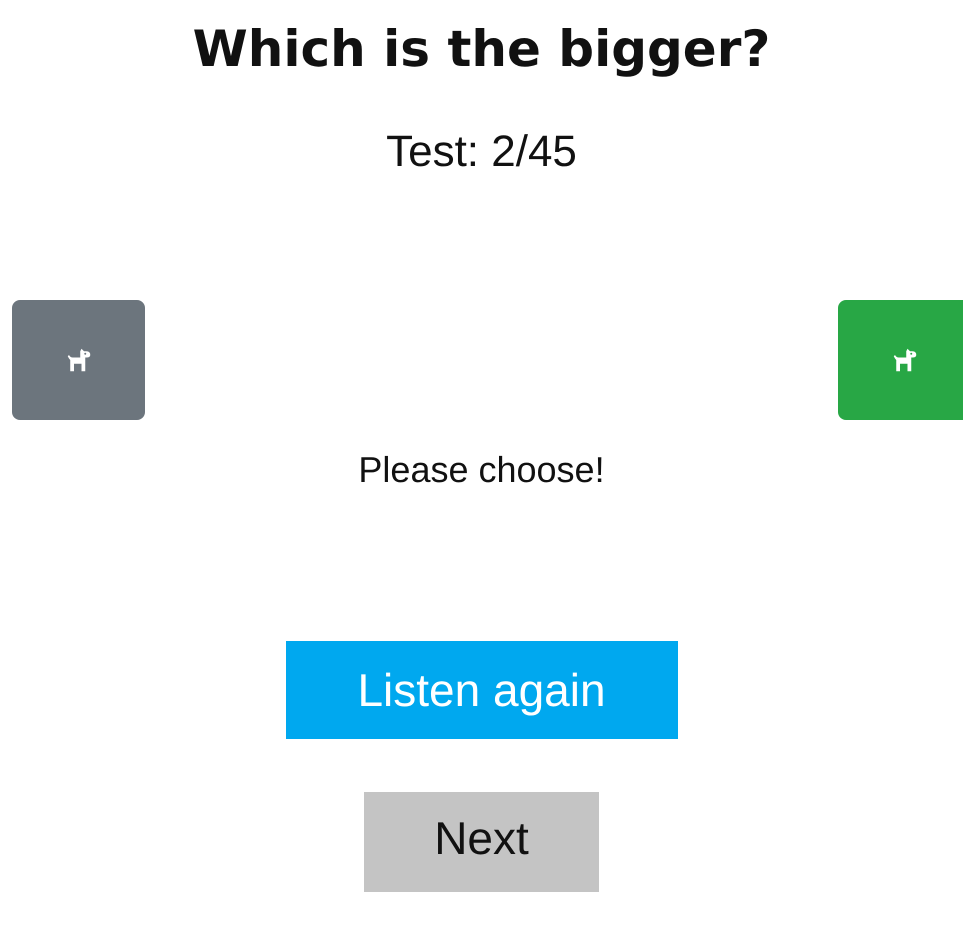  I want to click on next-button: Next, so click(481, 842).